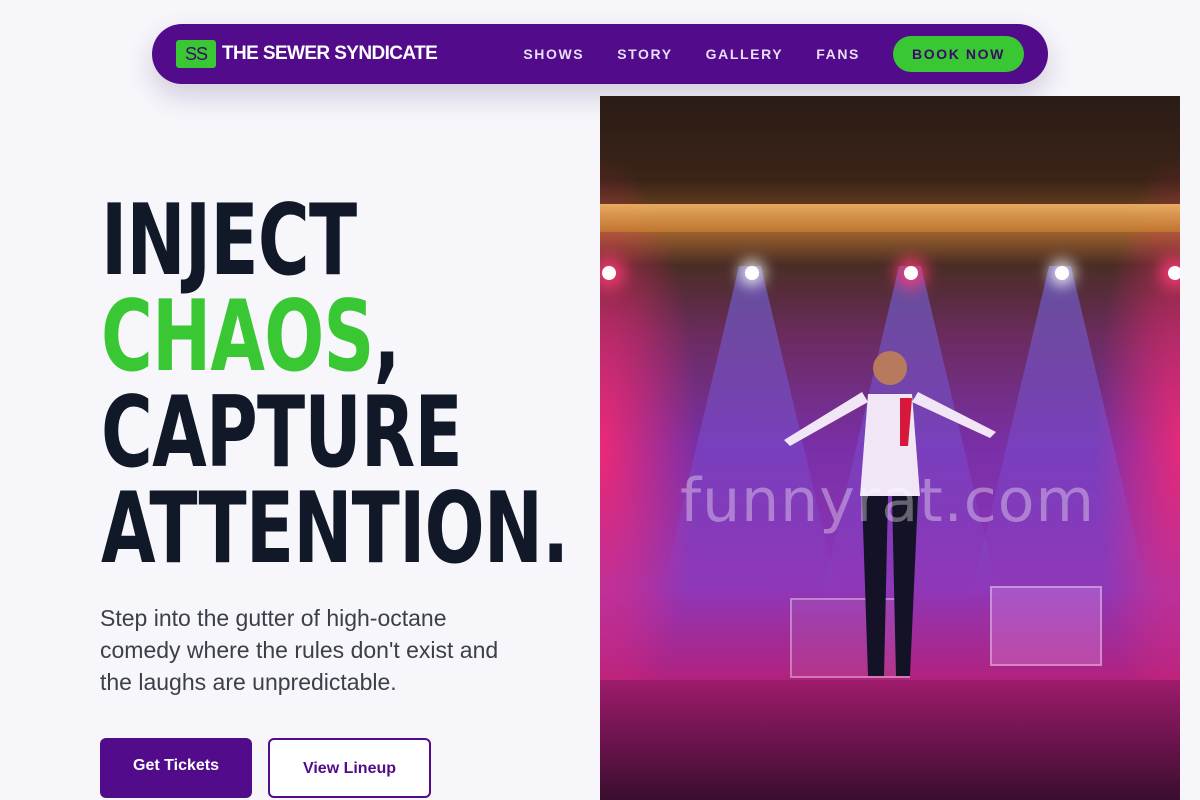 The image size is (1200, 800). What do you see at coordinates (330, 53) in the screenshot?
I see `brand-name: THE SEWER SYNDICATE` at bounding box center [330, 53].